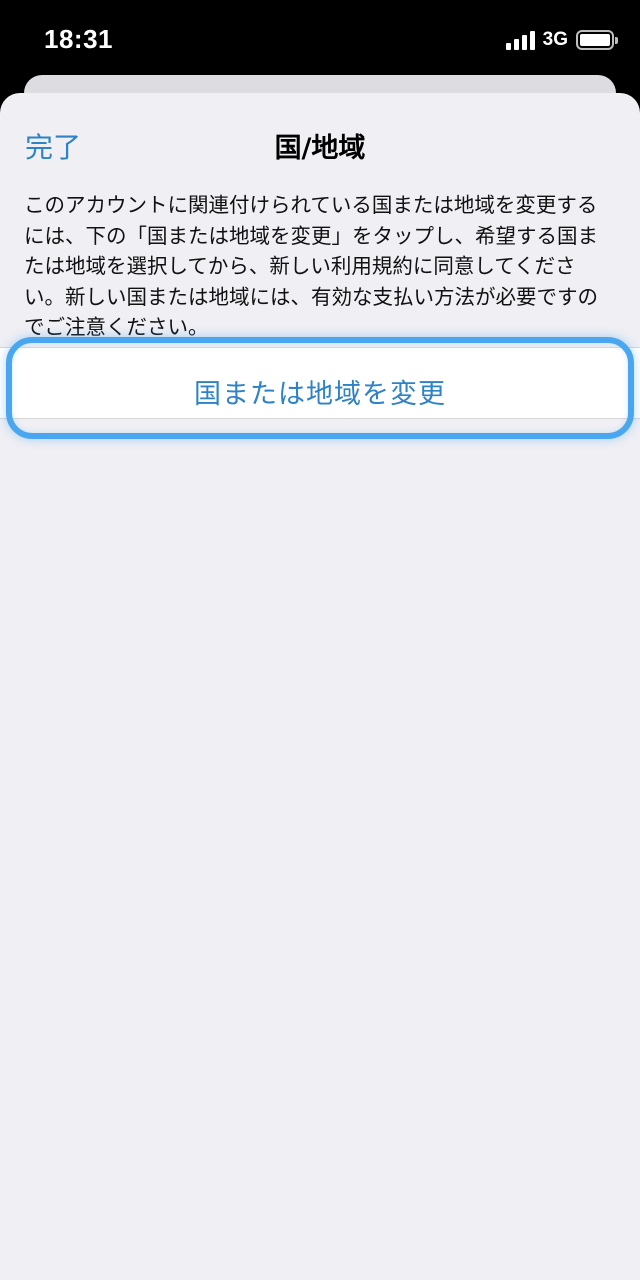  I want to click on status-bar: 18:31 3G, so click(320, 40).